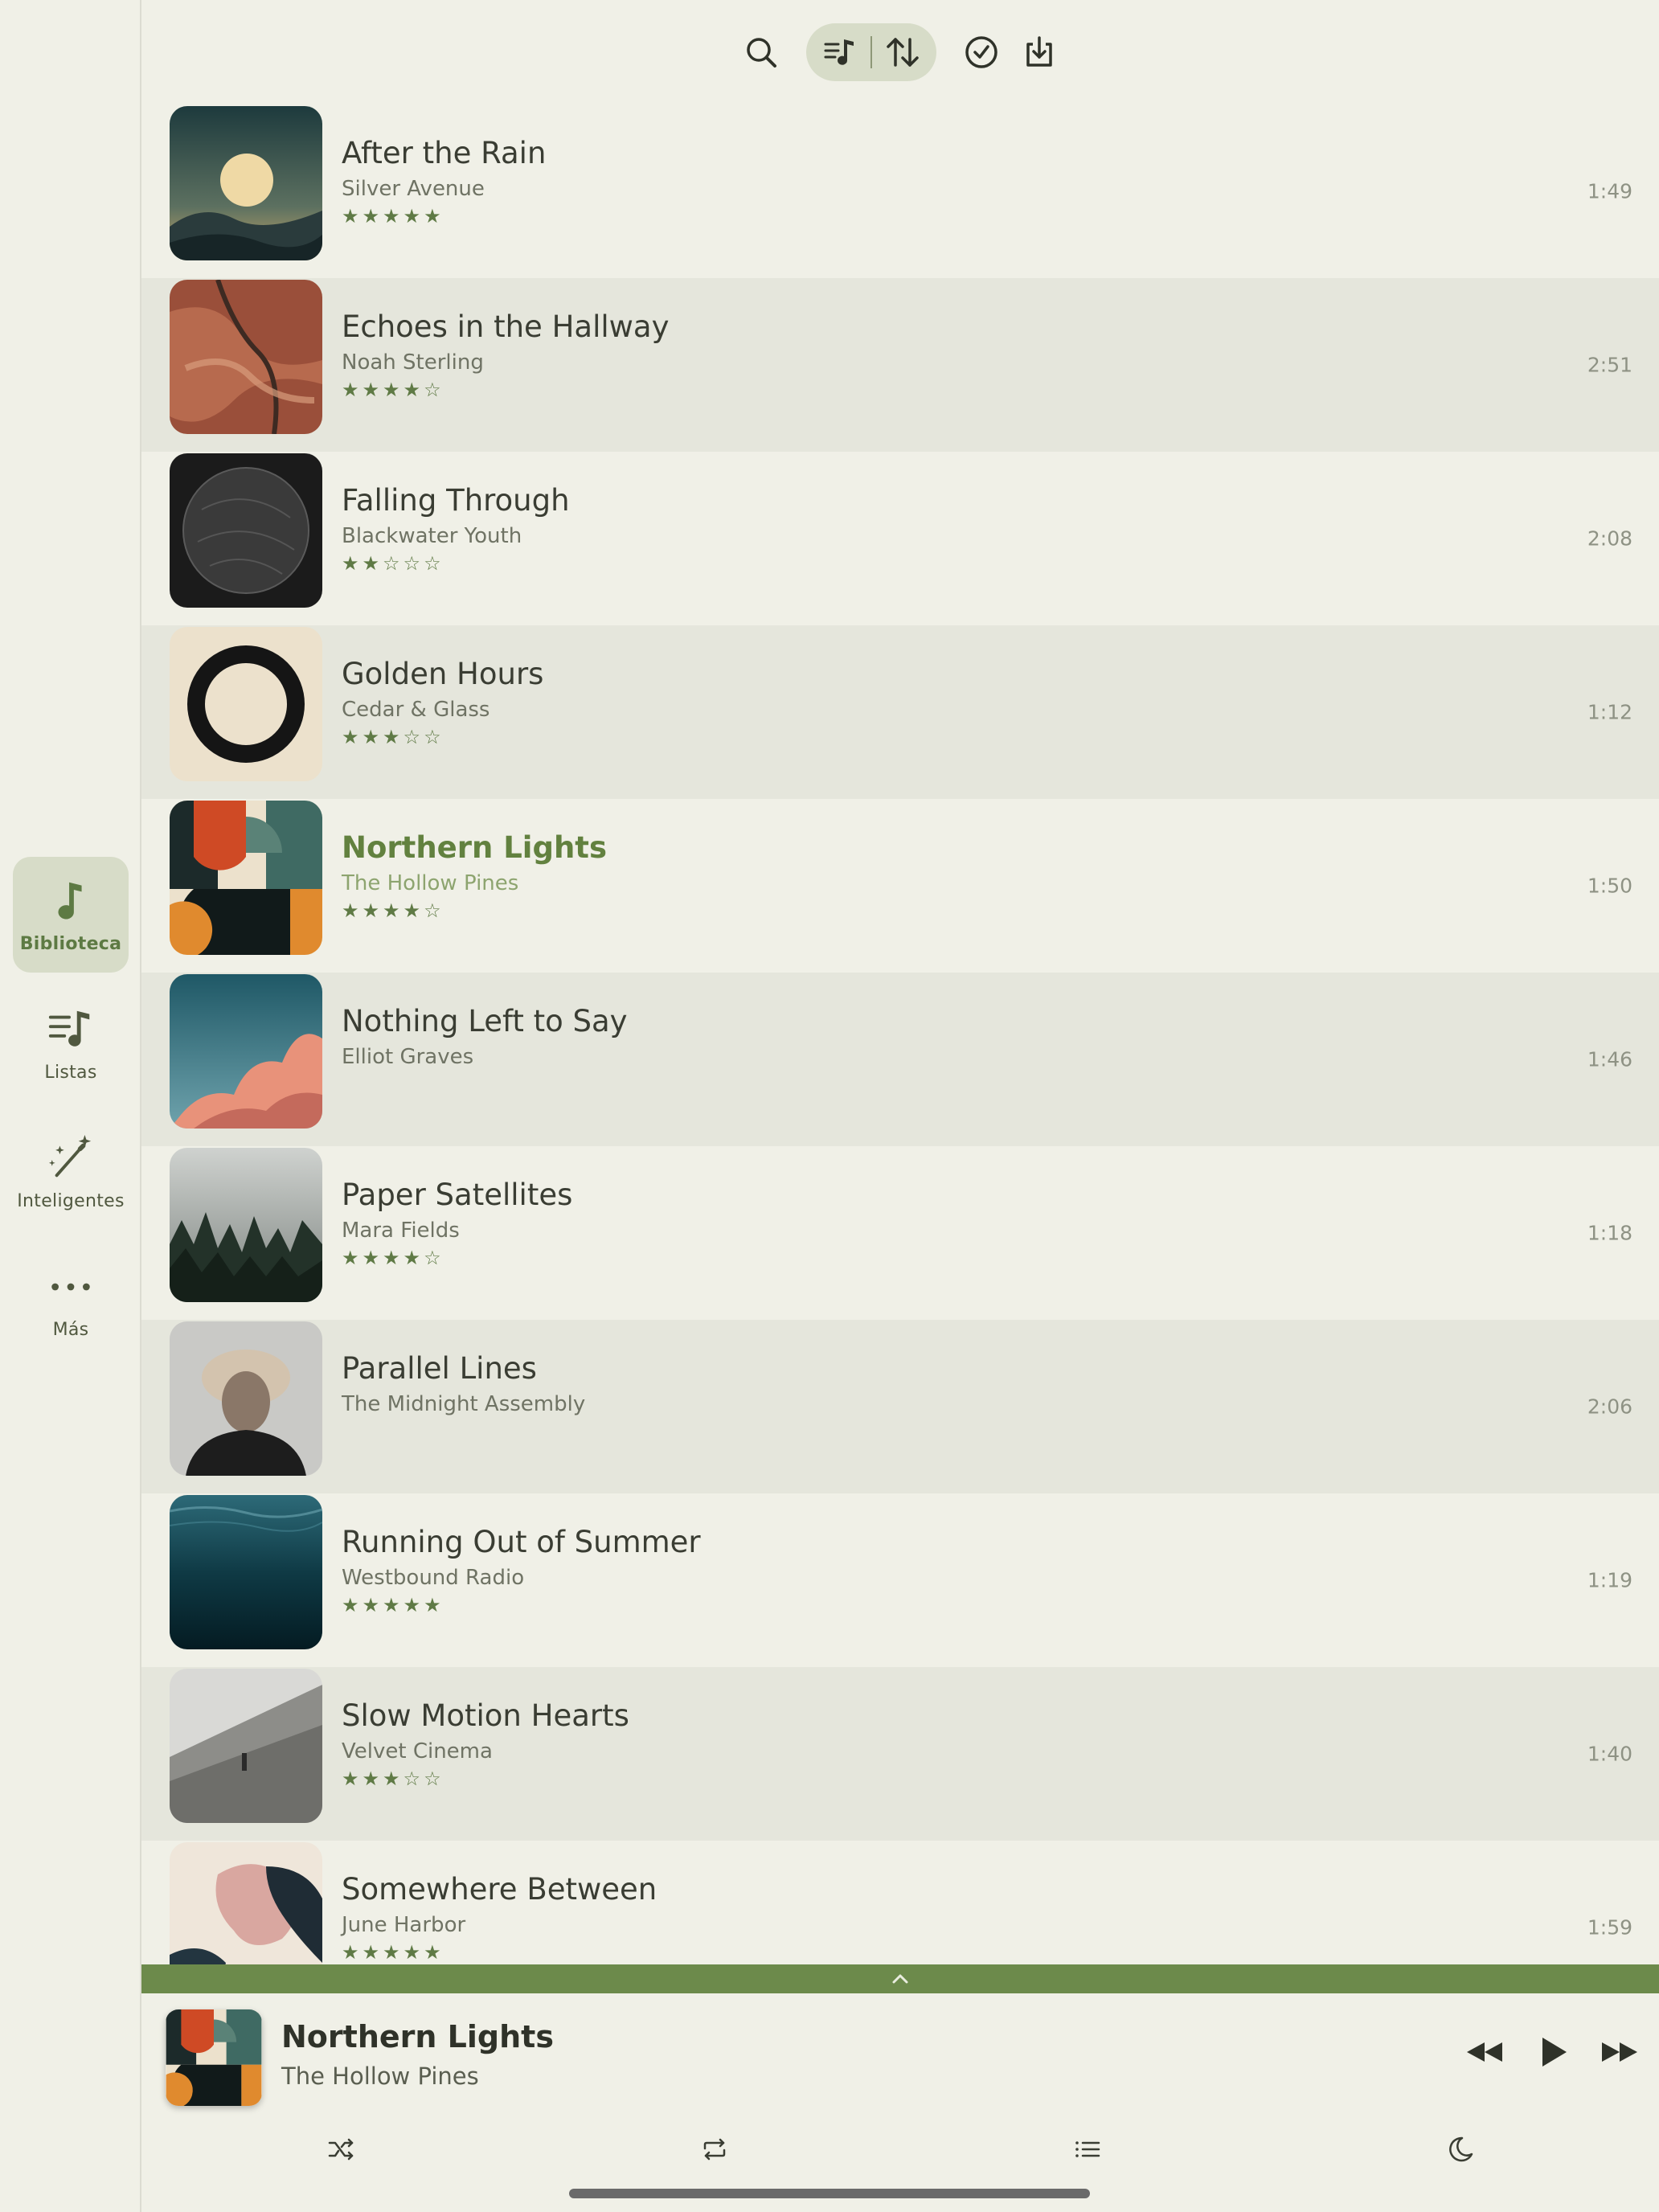 This screenshot has width=1659, height=2212. I want to click on now-playing-title: Northern Lights, so click(417, 2036).